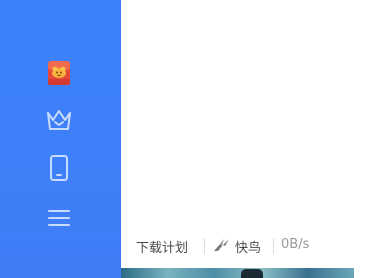  I want to click on vip-button, so click(59, 120).